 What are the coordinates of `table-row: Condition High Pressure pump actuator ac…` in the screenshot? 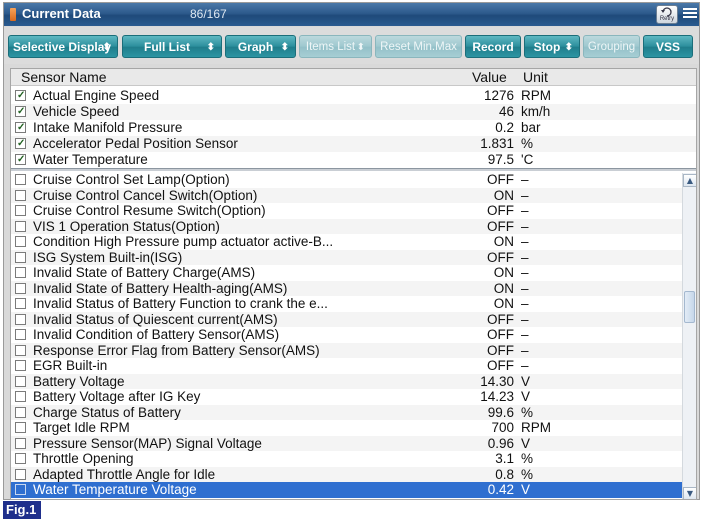 It's located at (353, 242).